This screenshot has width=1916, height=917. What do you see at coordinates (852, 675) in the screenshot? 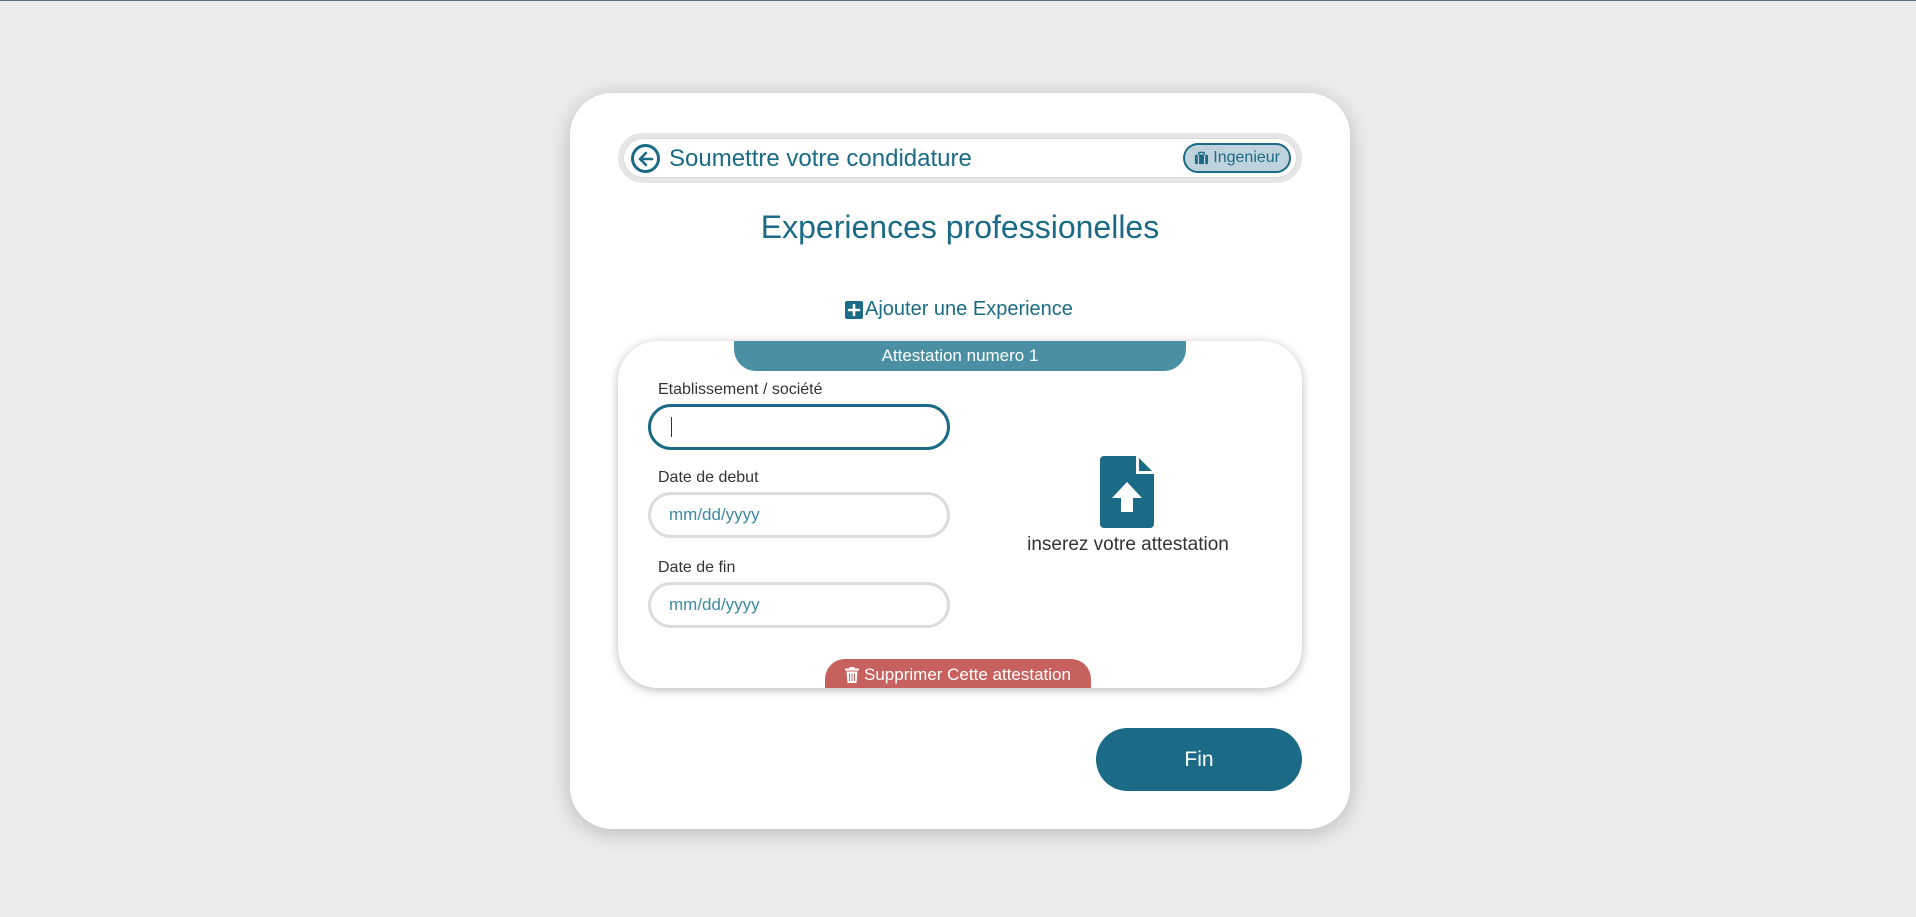
I see `trash-icon` at bounding box center [852, 675].